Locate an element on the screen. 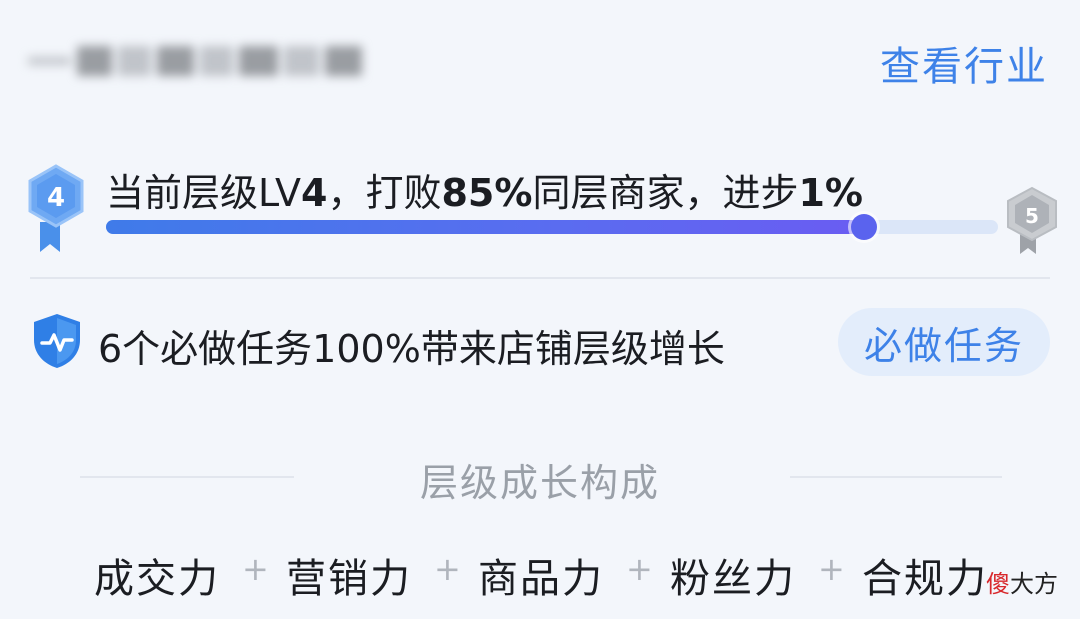  section-title: 层级成长构成 is located at coordinates (539, 483).